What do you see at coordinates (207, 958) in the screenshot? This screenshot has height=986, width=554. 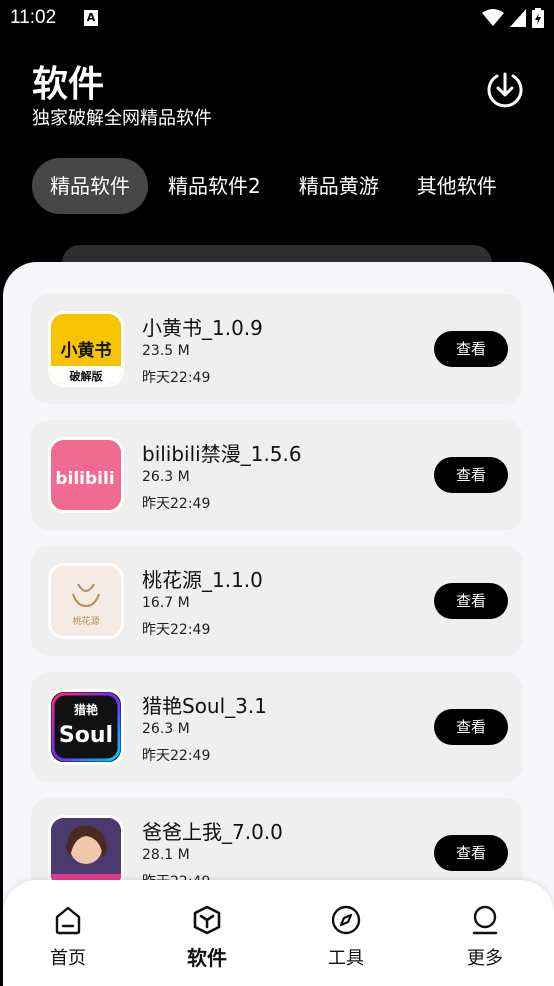 I see `nav-label: 软件` at bounding box center [207, 958].